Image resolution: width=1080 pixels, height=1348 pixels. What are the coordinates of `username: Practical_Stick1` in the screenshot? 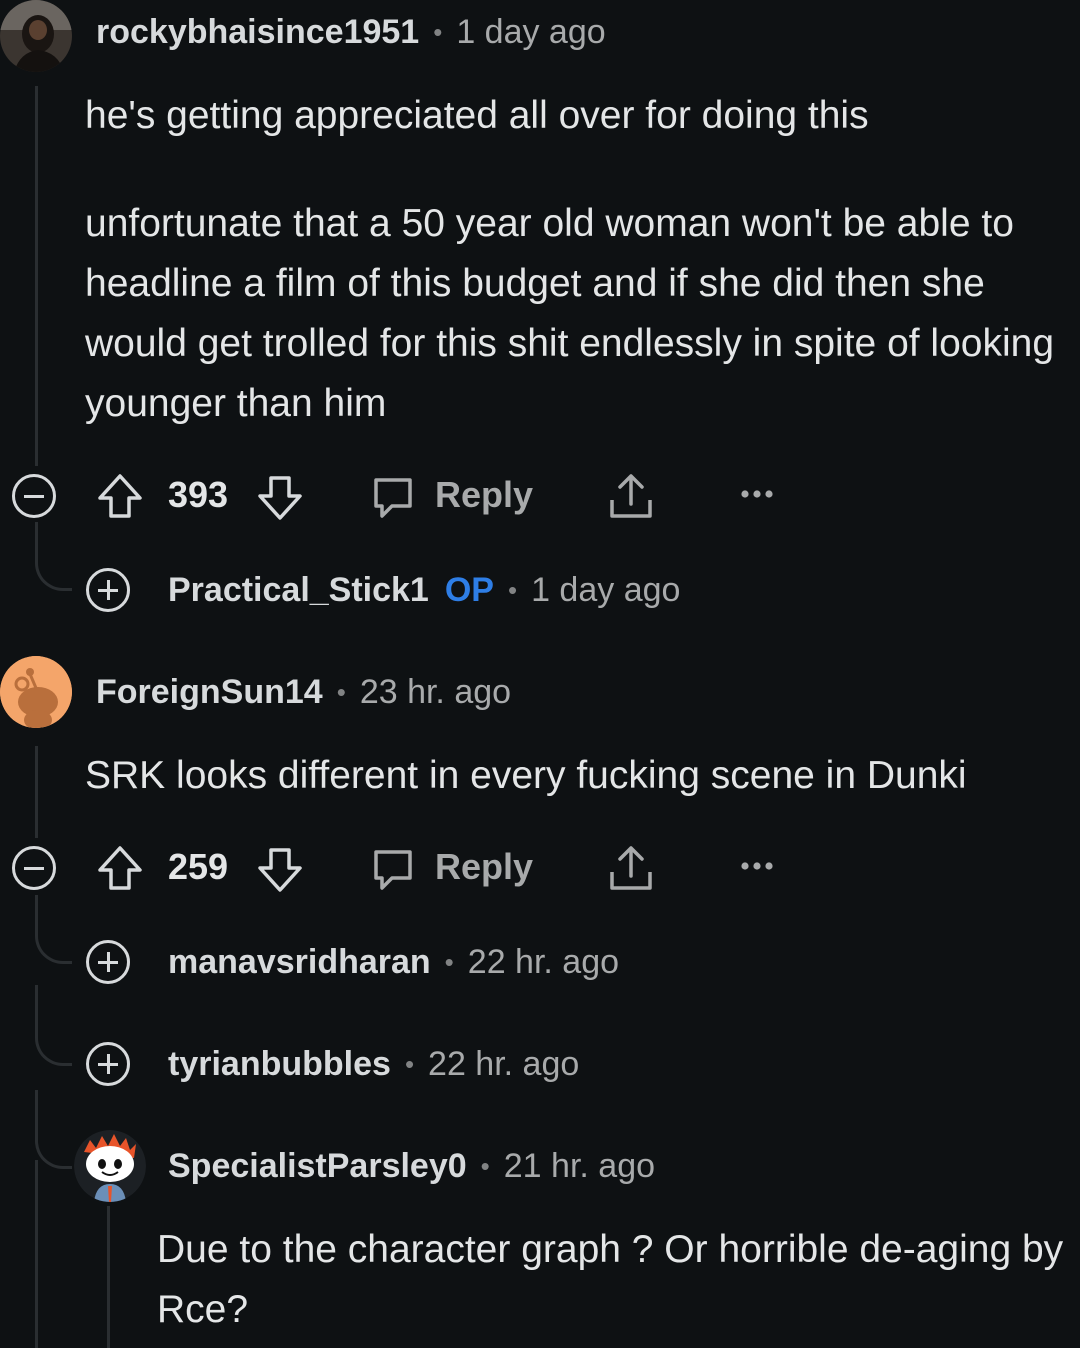 It's located at (298, 590).